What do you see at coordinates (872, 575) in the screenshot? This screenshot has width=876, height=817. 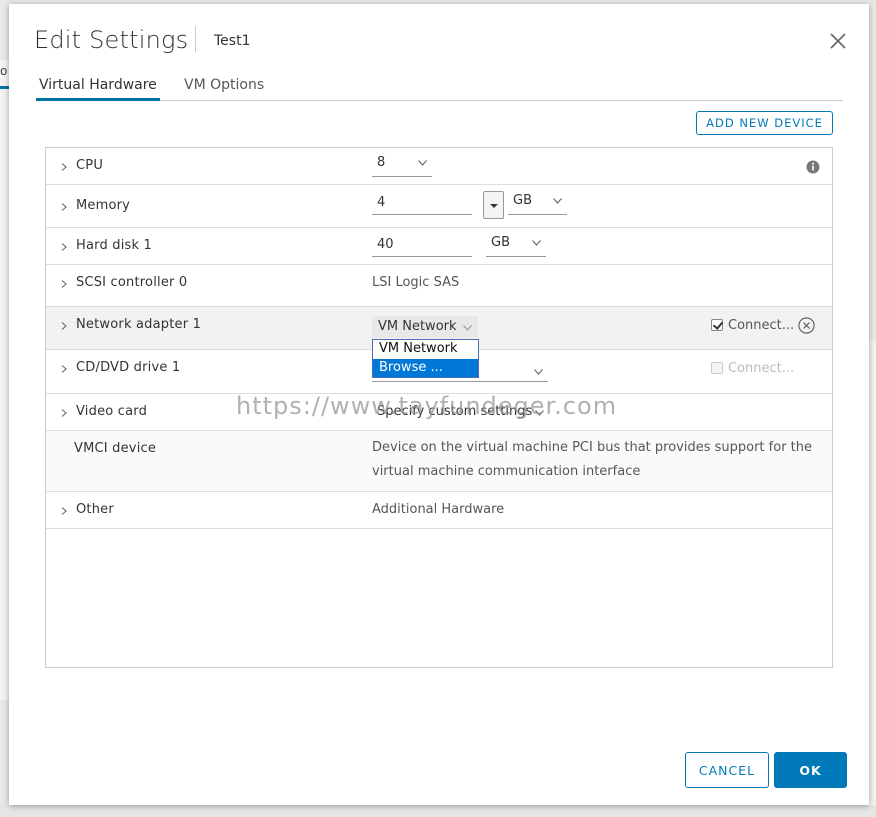 I see `background-right-edge` at bounding box center [872, 575].